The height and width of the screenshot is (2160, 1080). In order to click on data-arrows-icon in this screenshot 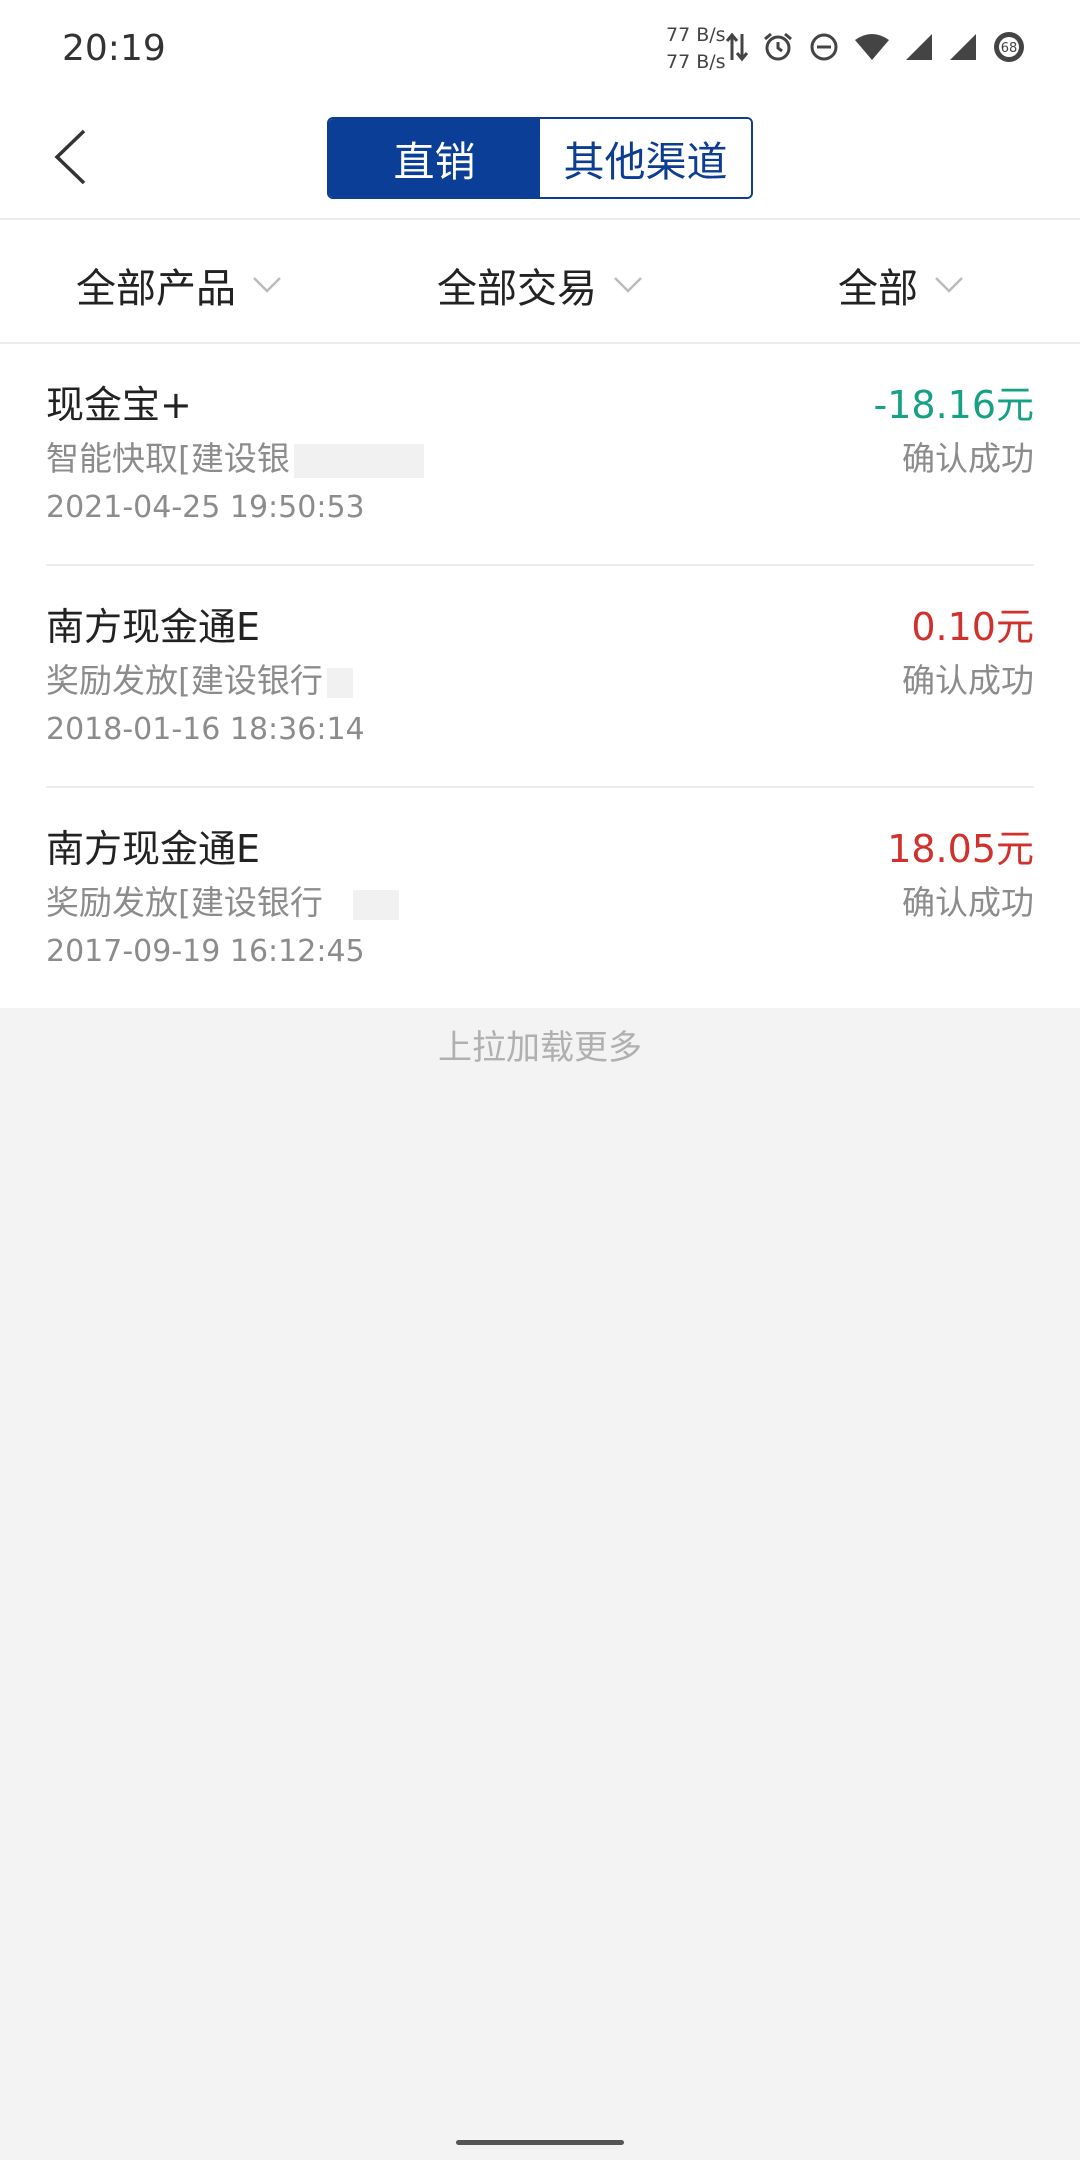, I will do `click(737, 47)`.